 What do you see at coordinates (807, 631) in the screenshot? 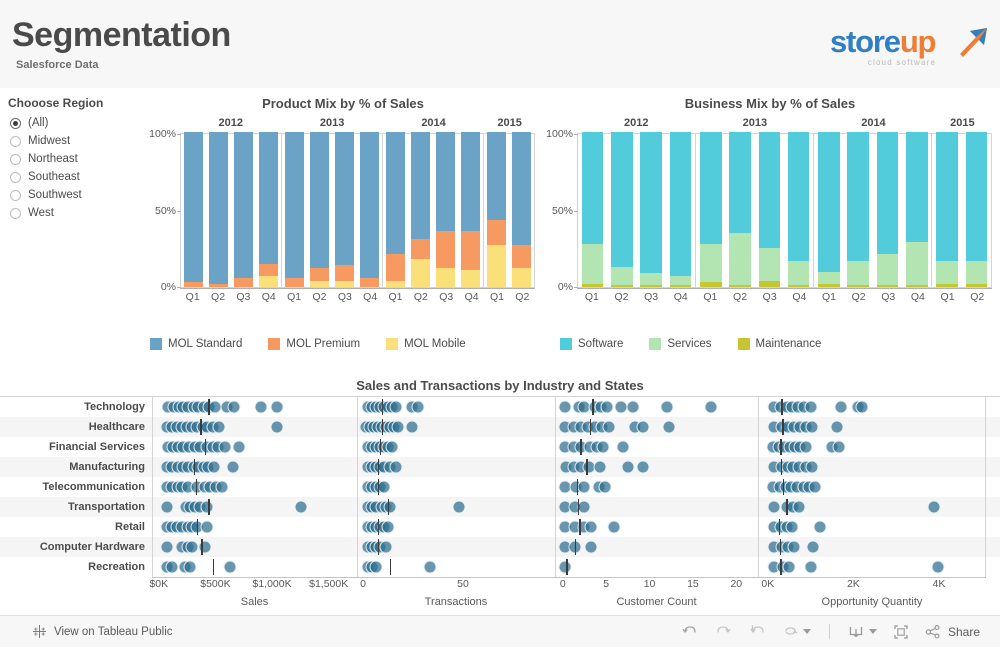
I see `refresh-dropdown-caret` at bounding box center [807, 631].